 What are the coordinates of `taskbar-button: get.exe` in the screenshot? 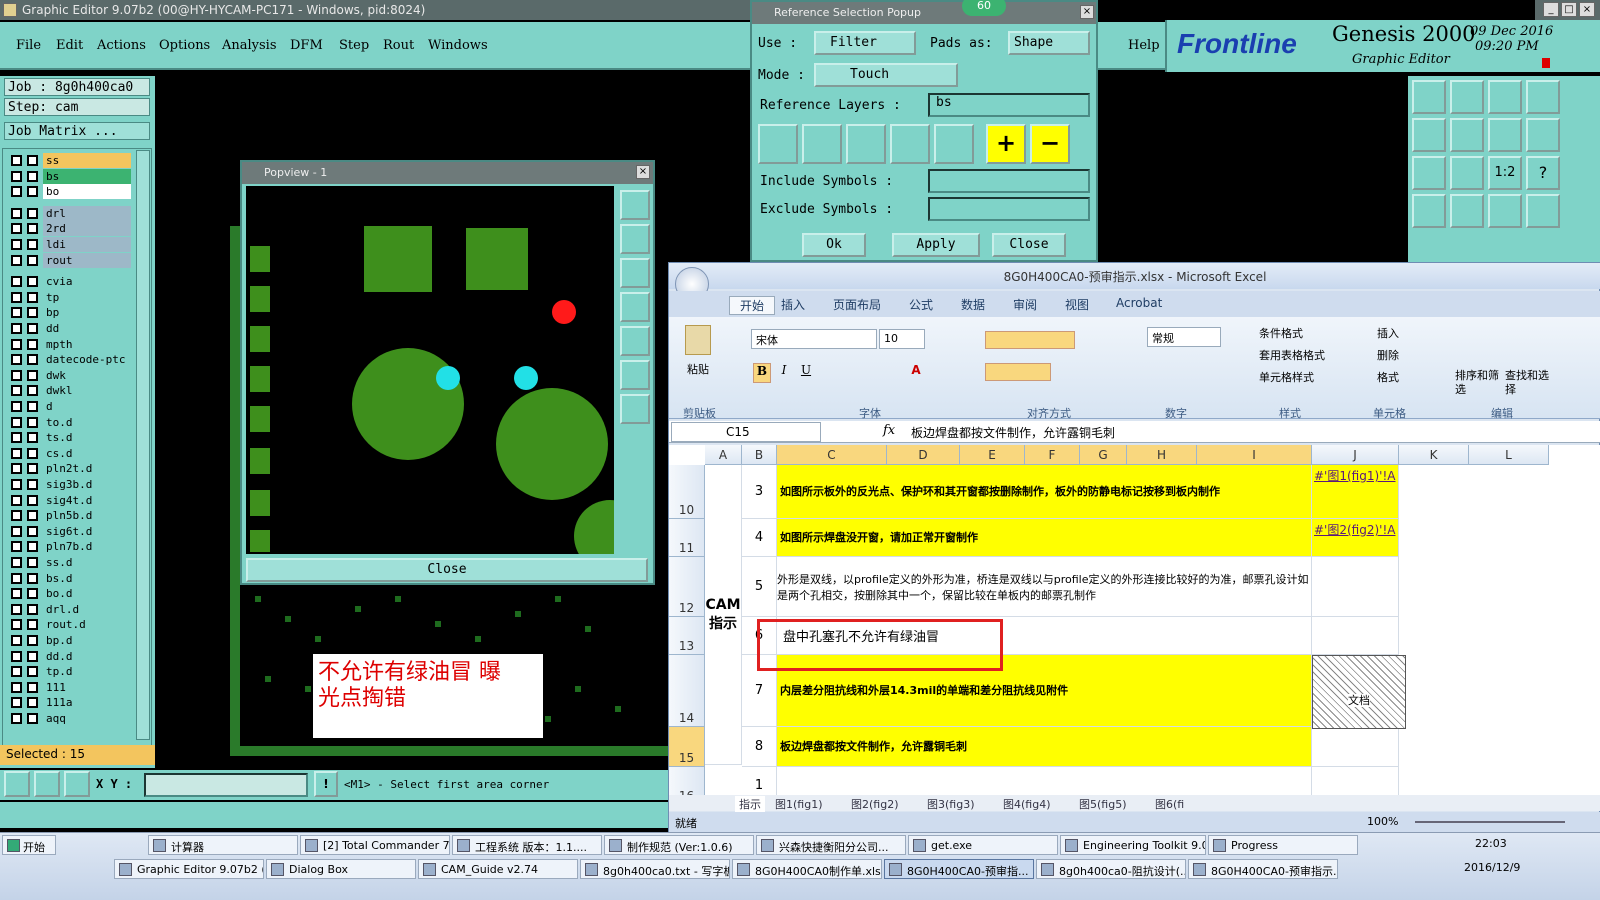 It's located at (983, 845).